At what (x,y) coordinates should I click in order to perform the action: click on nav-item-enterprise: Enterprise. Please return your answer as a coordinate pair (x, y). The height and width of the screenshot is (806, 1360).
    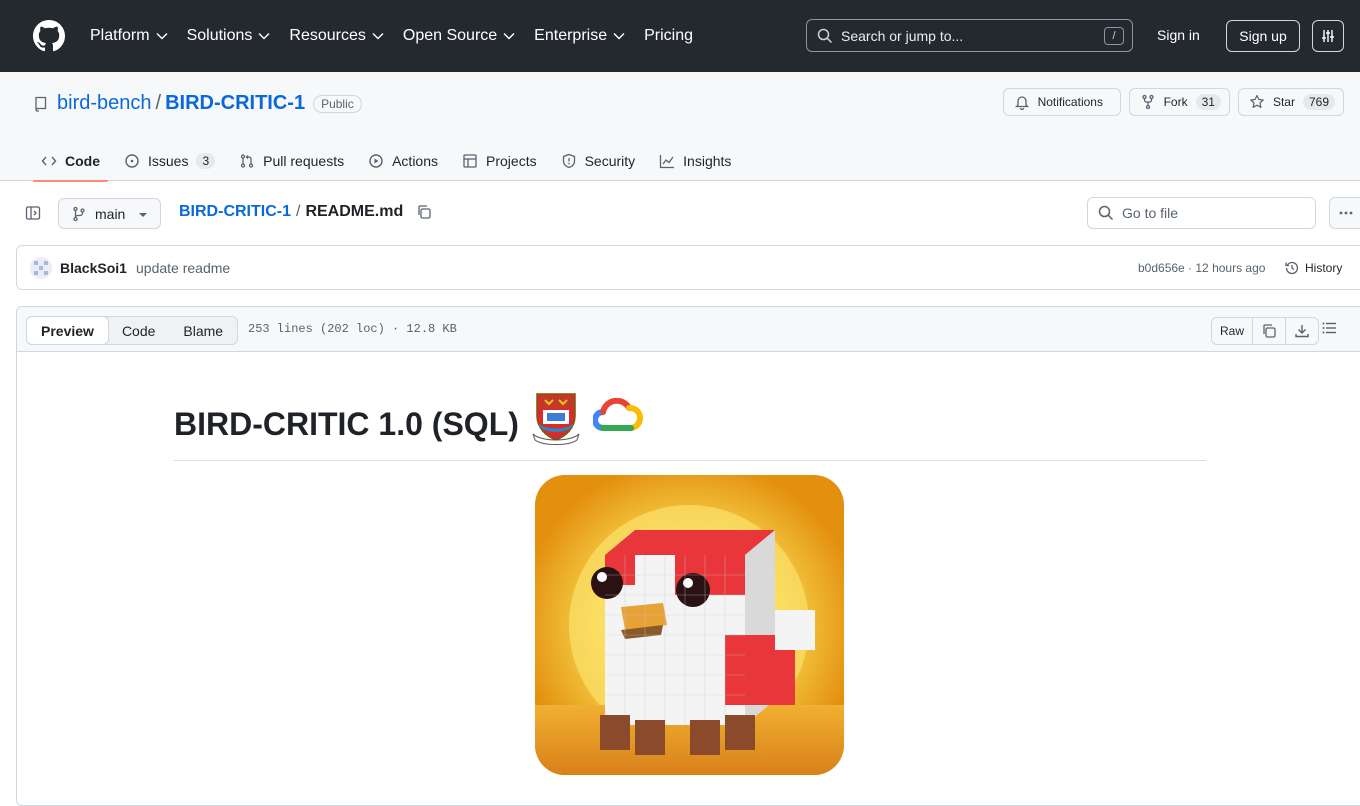
    Looking at the image, I should click on (579, 36).